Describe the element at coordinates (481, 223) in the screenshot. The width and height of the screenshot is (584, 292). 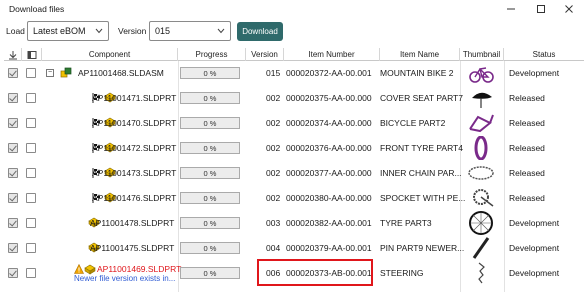
I see `wheel-thumbnail` at that location.